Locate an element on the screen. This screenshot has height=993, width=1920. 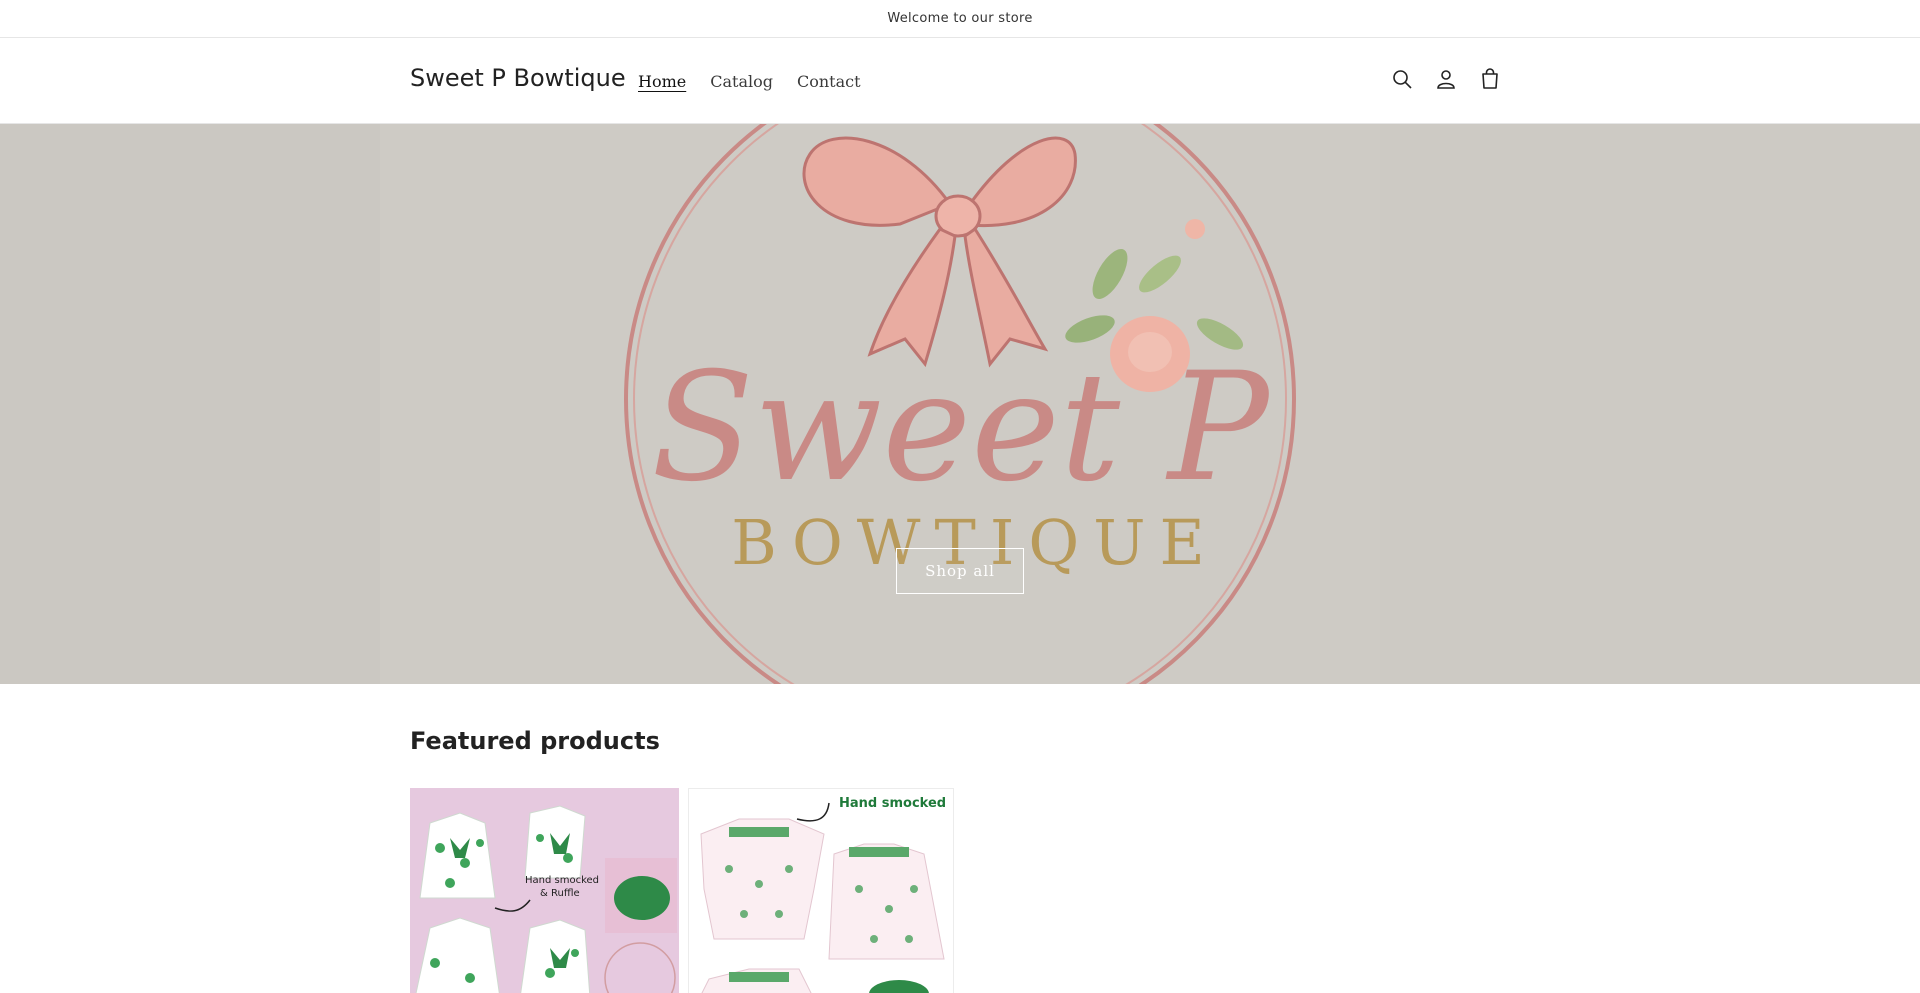
product-2-caption: Hand smocked is located at coordinates (892, 803).